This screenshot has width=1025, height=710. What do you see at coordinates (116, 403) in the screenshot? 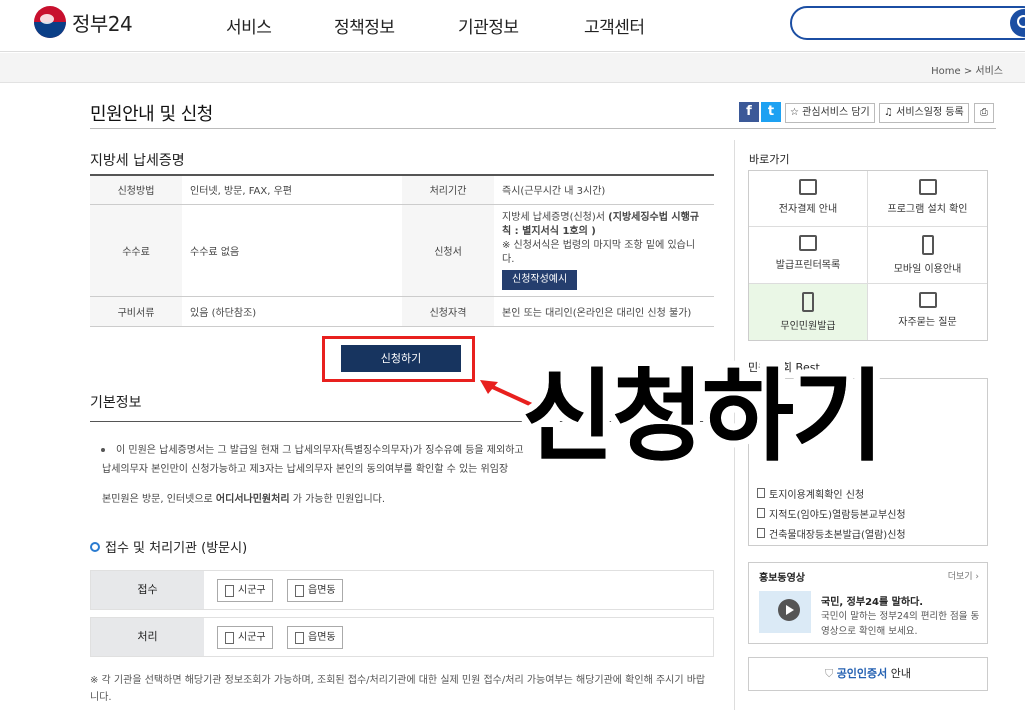
I see `basic-info-heading: 기본정보` at bounding box center [116, 403].